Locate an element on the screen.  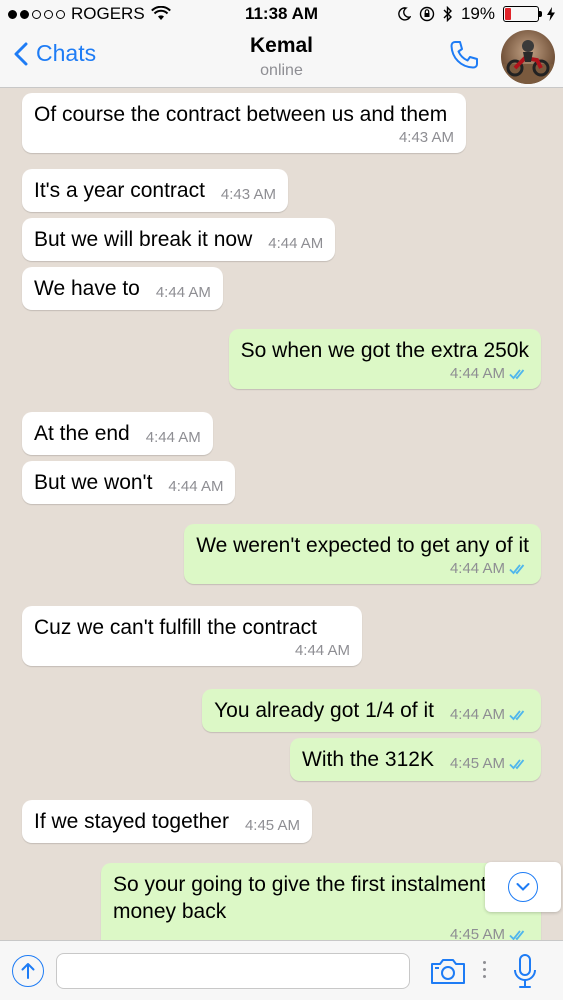
outgoing-message-bubble: So when we got the extra 250k 4:44 AM is located at coordinates (384, 359).